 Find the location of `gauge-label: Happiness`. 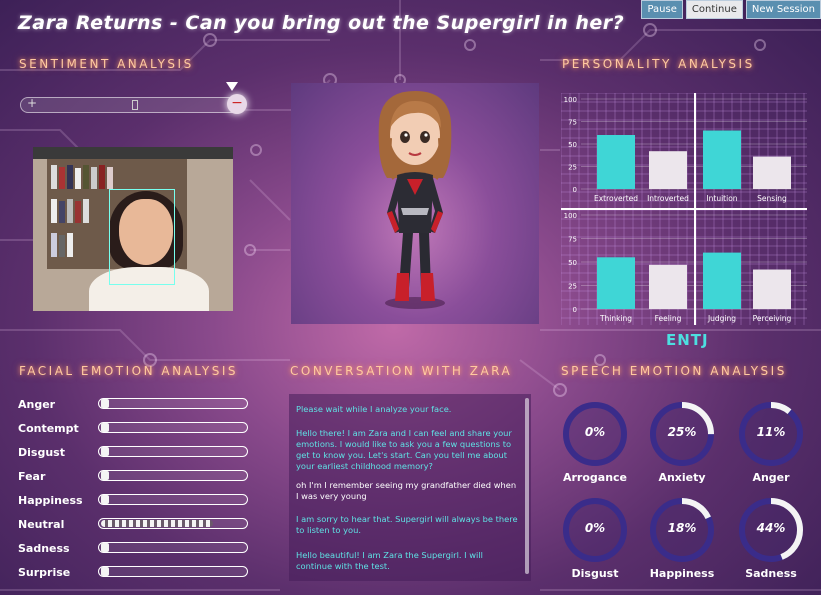

gauge-label: Happiness is located at coordinates (682, 573).